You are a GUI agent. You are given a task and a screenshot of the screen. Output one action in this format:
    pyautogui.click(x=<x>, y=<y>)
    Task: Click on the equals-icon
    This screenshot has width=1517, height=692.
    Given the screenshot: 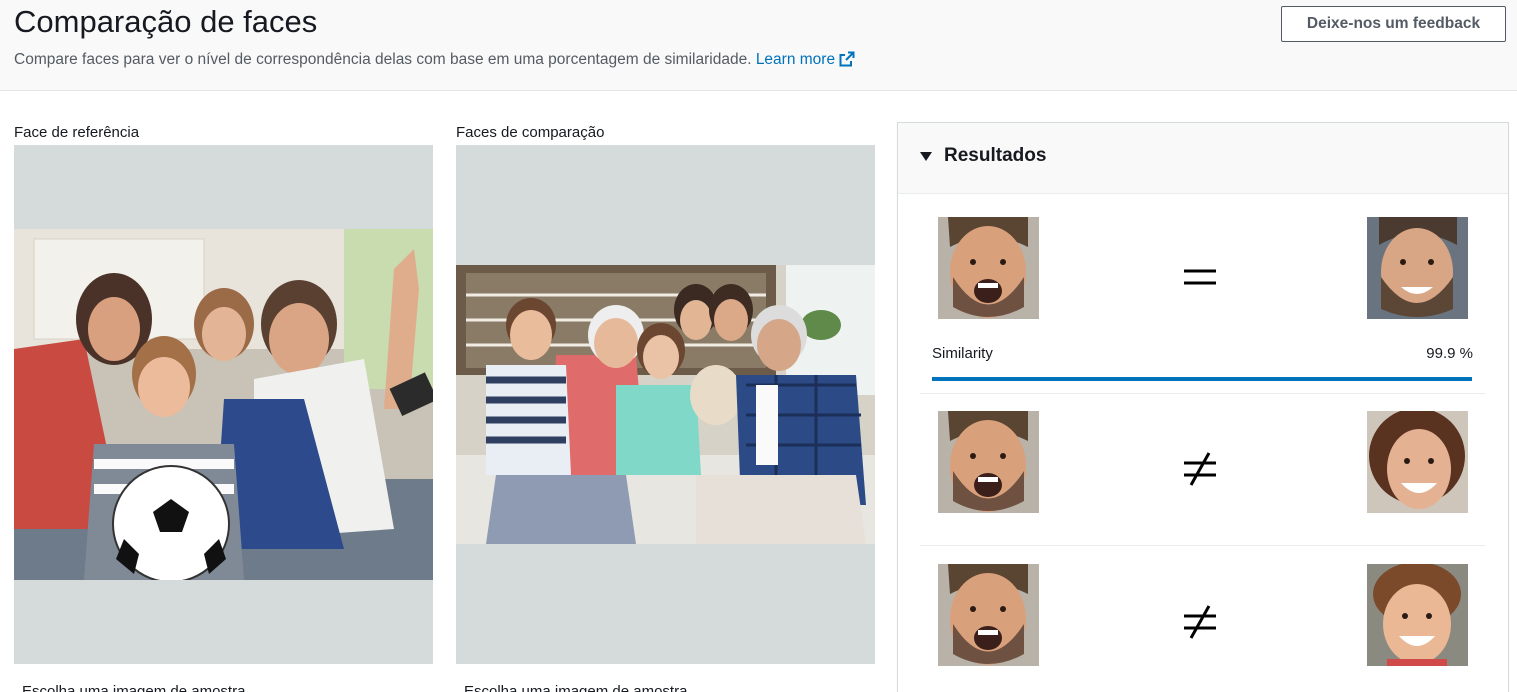 What is the action you would take?
    pyautogui.click(x=1200, y=277)
    